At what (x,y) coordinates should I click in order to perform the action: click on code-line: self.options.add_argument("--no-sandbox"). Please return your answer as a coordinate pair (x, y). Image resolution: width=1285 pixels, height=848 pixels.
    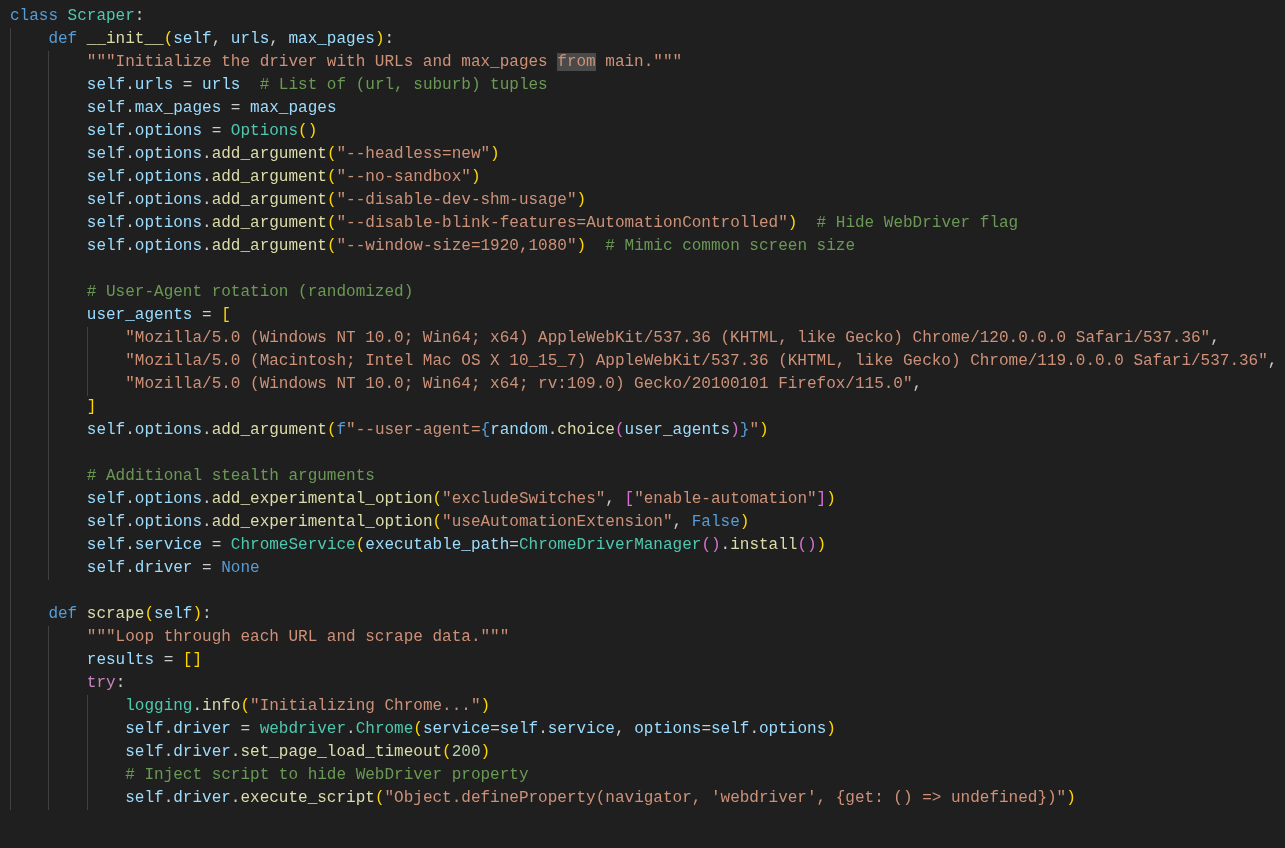
    Looking at the image, I should click on (283, 177).